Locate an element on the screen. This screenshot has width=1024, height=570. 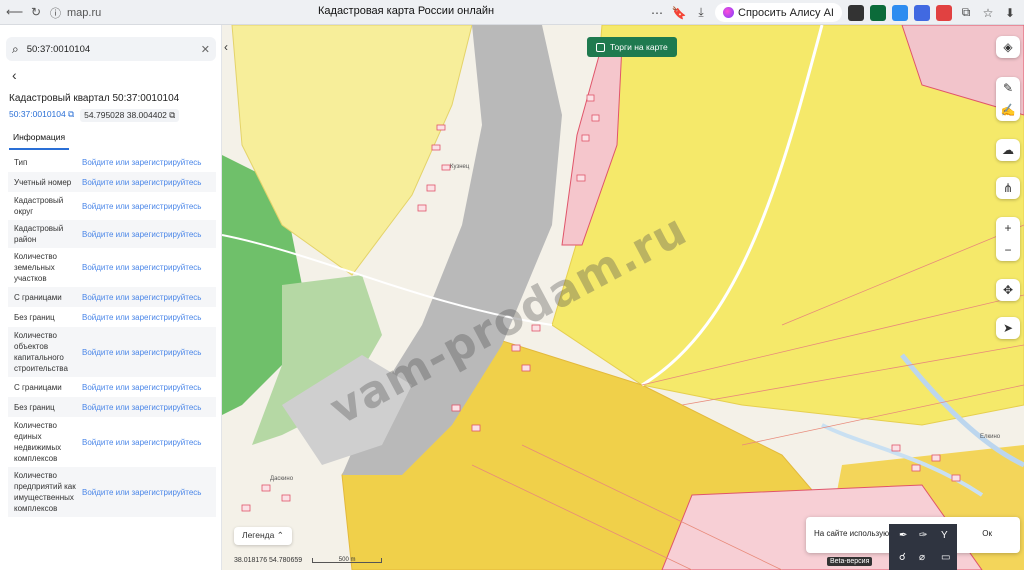
torgi-toggle: Торги на карте is located at coordinates (632, 47).